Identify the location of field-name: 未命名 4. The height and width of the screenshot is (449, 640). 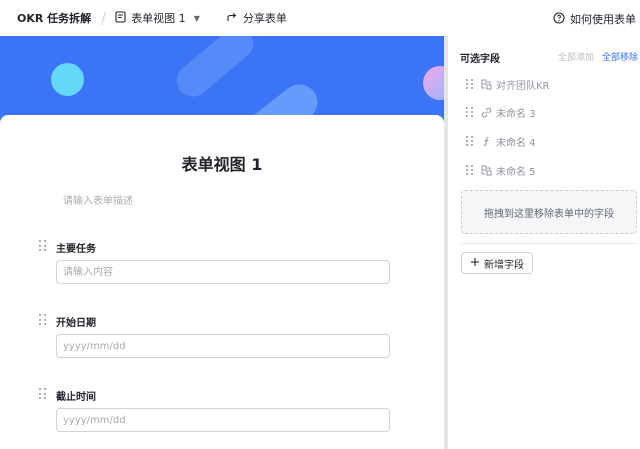
(516, 143).